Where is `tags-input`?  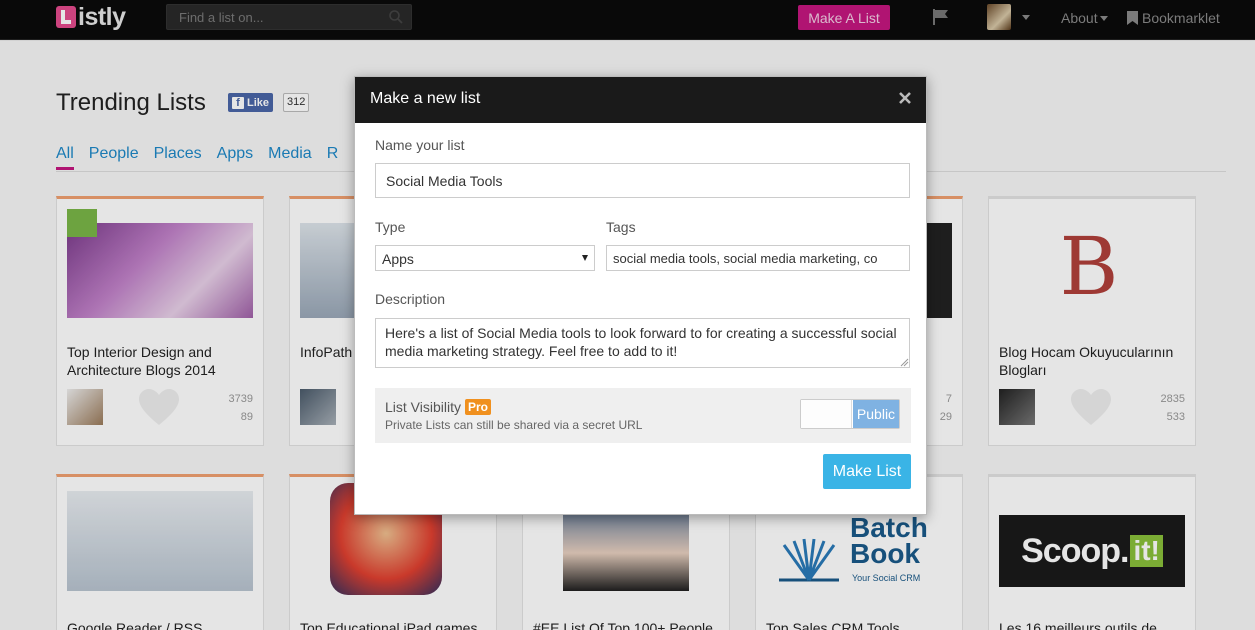 tags-input is located at coordinates (758, 258).